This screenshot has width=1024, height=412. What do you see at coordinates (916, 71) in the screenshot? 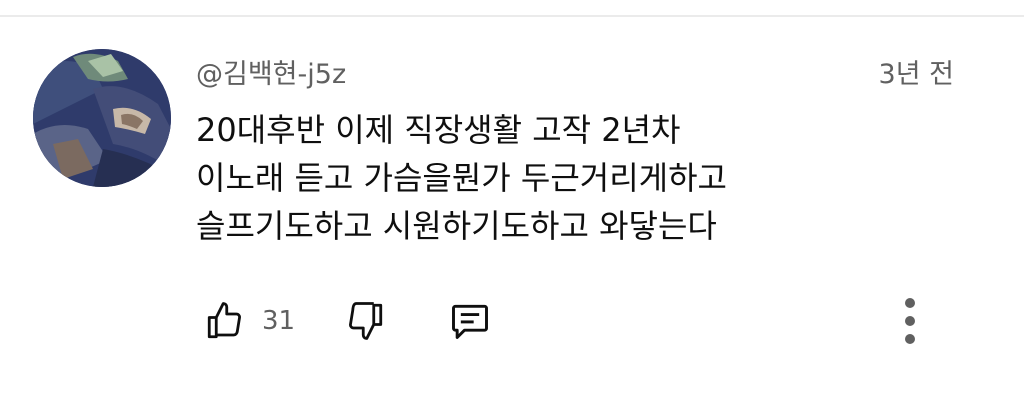
I see `comment-timestamp: 3년 전` at bounding box center [916, 71].